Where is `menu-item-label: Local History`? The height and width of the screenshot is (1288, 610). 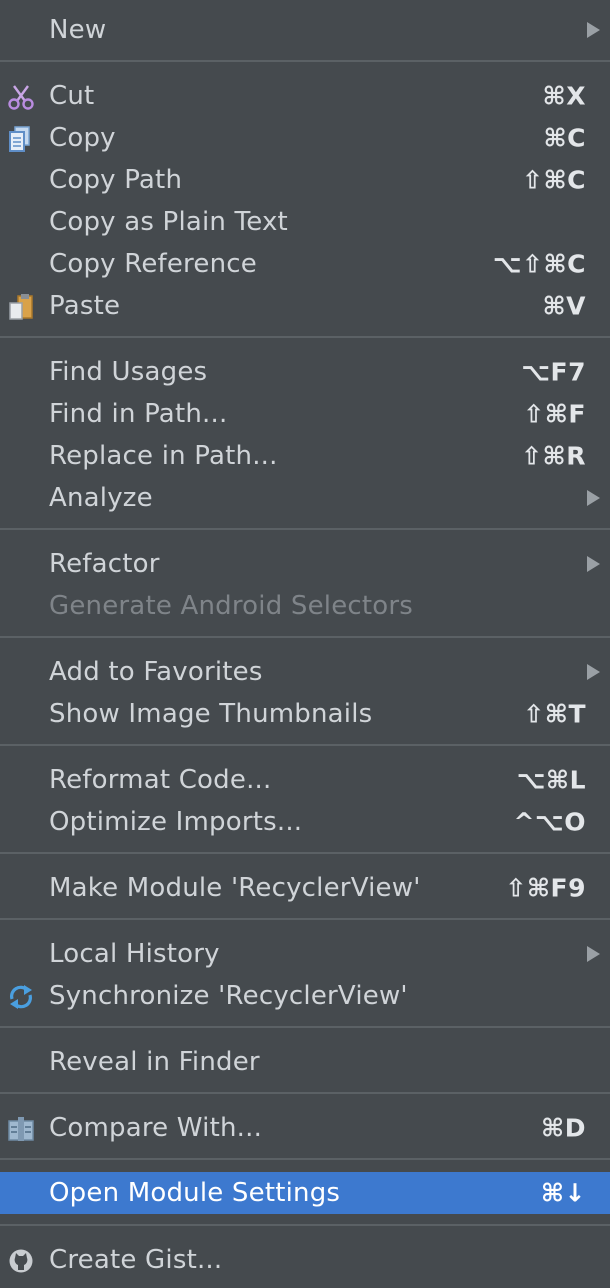 menu-item-label: Local History is located at coordinates (134, 954).